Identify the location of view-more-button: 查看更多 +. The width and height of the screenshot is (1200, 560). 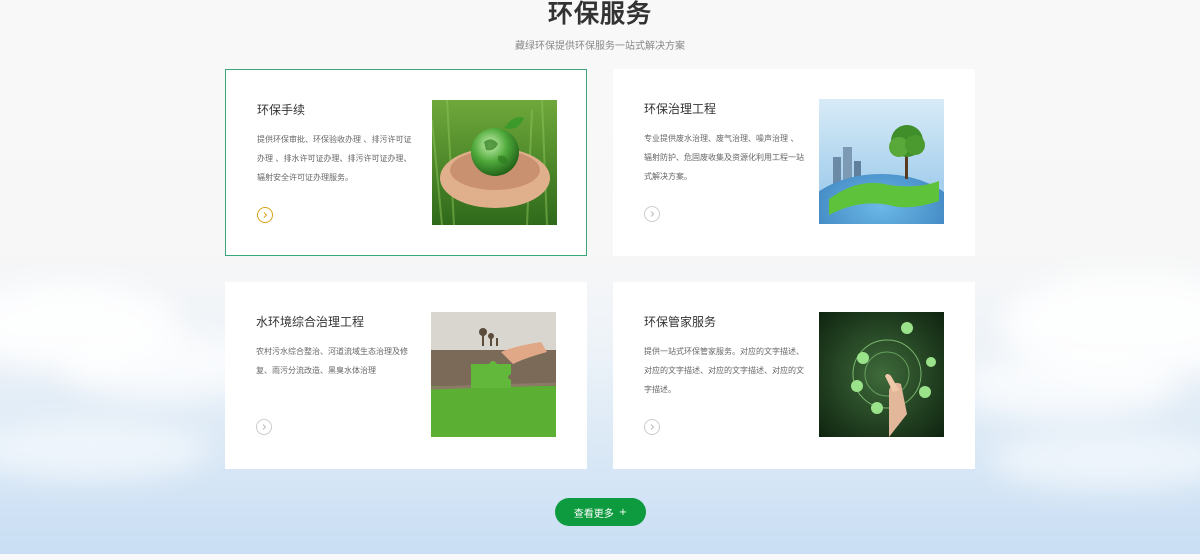
(600, 512).